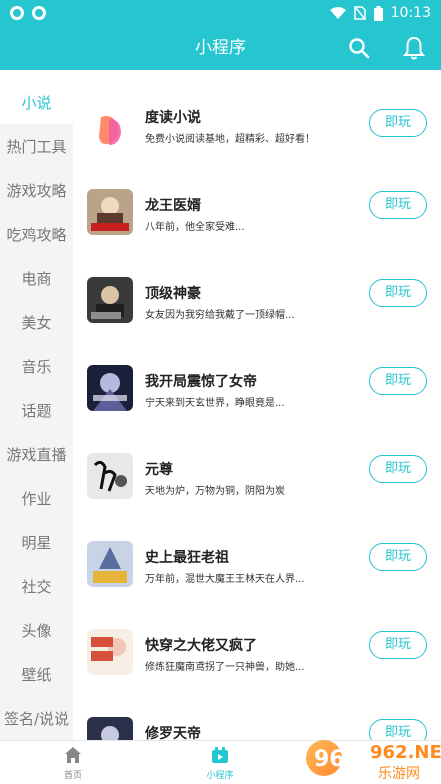 This screenshot has height=784, width=441. What do you see at coordinates (72, 776) in the screenshot?
I see `tab-home-label: 首页` at bounding box center [72, 776].